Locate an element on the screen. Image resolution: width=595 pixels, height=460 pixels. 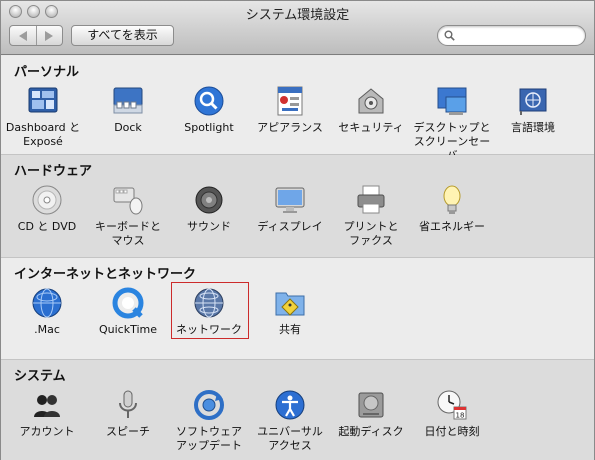
sound-icon is located at coordinates (209, 200).